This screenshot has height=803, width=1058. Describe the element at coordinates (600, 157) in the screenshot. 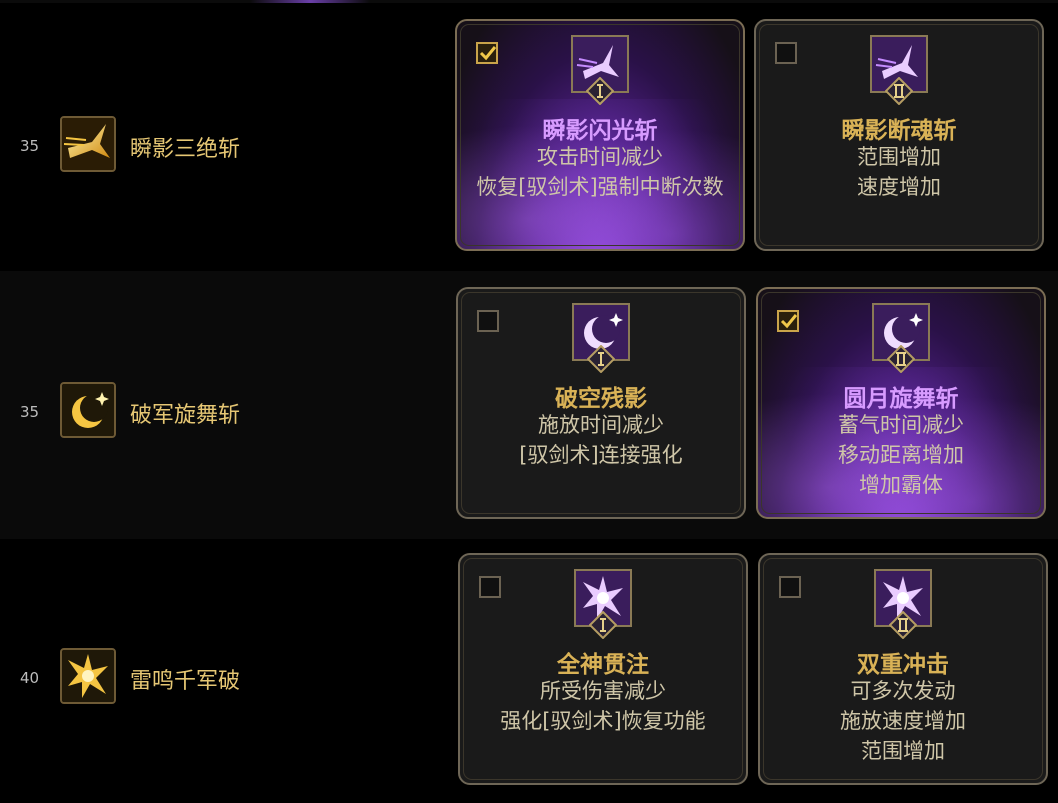

I see `option-effect: 攻击时间减少` at that location.